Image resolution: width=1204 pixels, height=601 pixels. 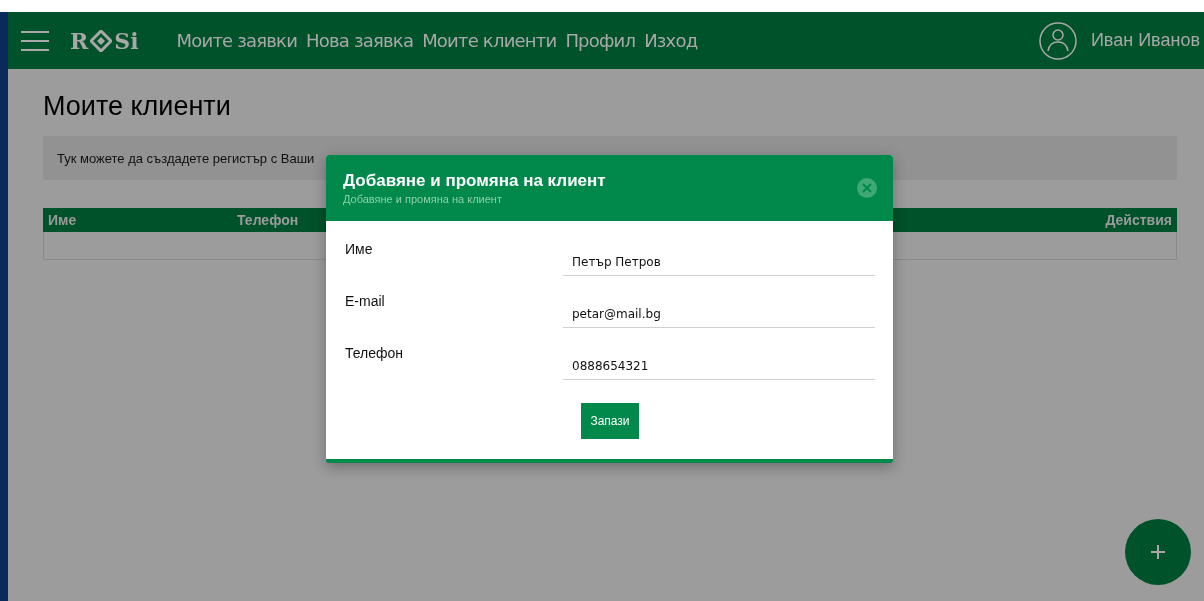 What do you see at coordinates (489, 40) in the screenshot?
I see `nav-link: Моите клиенти` at bounding box center [489, 40].